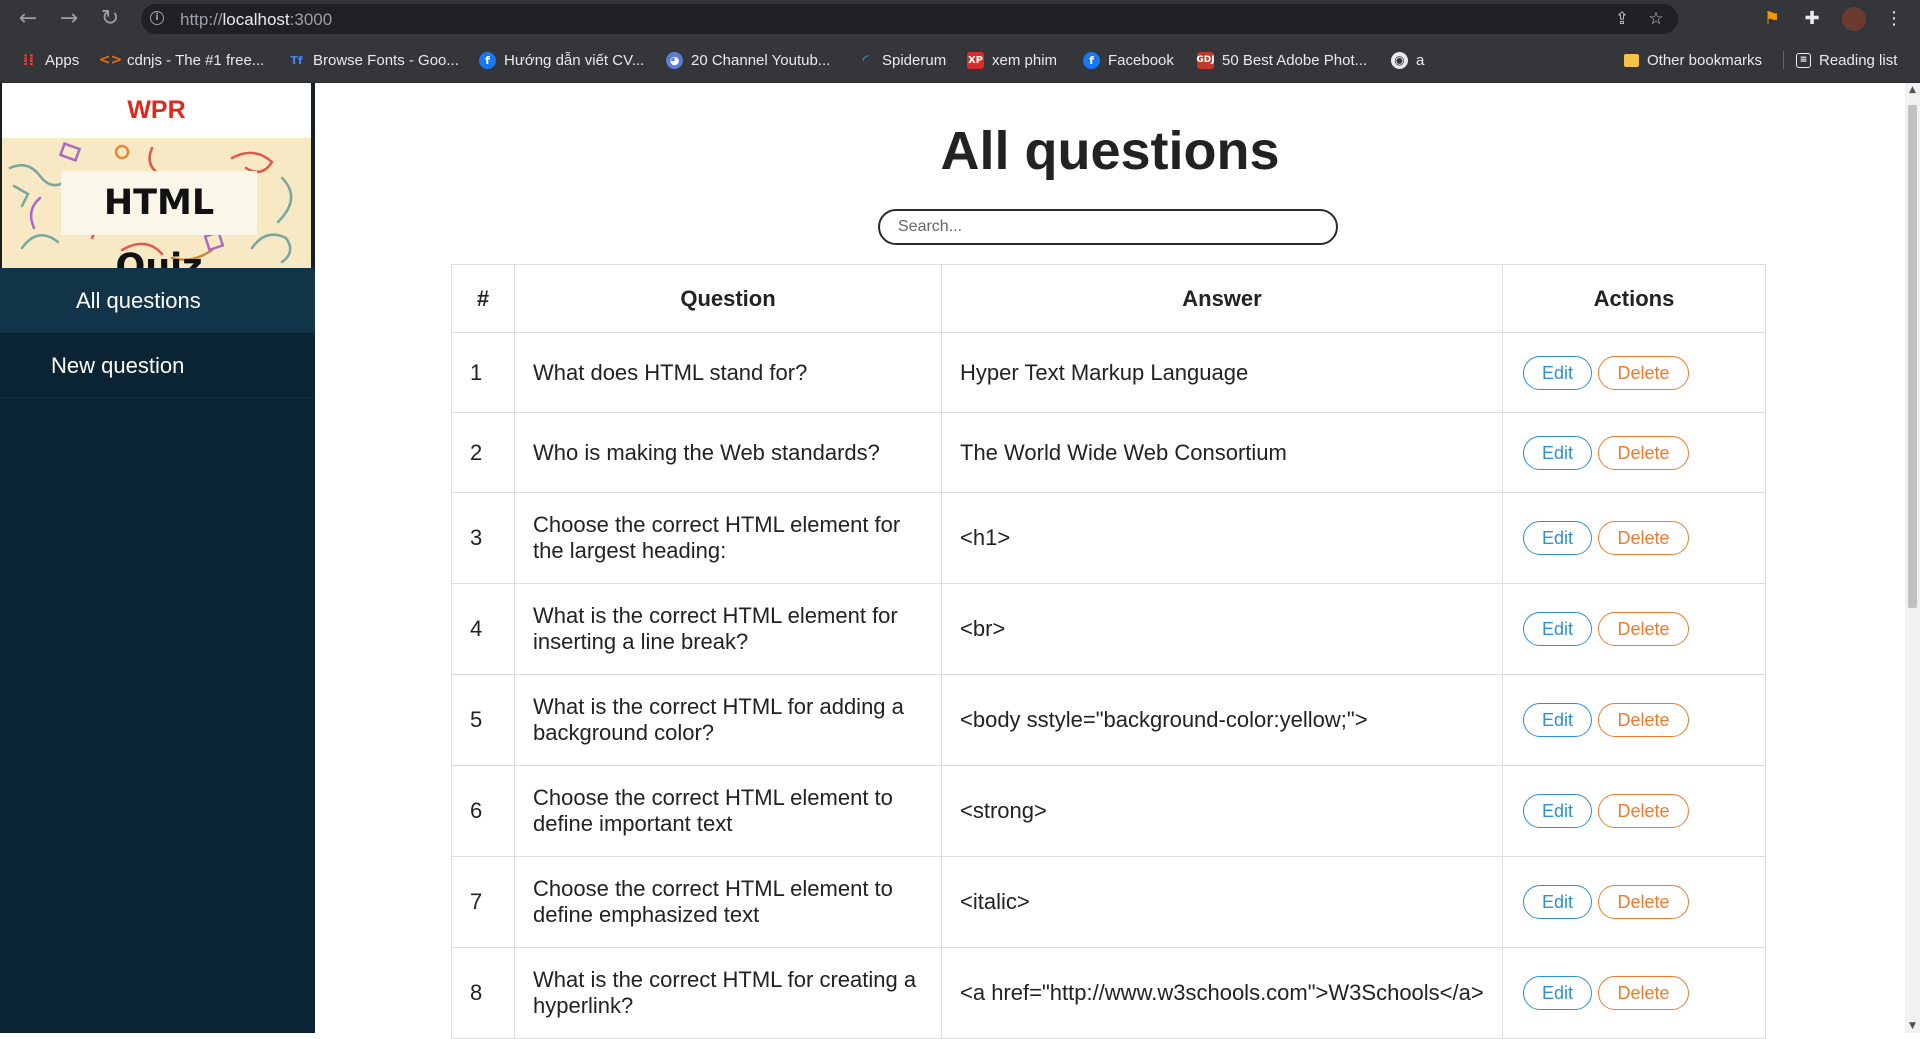 Image resolution: width=1920 pixels, height=1039 pixels. Describe the element at coordinates (483, 372) in the screenshot. I see `row-number: 1` at that location.